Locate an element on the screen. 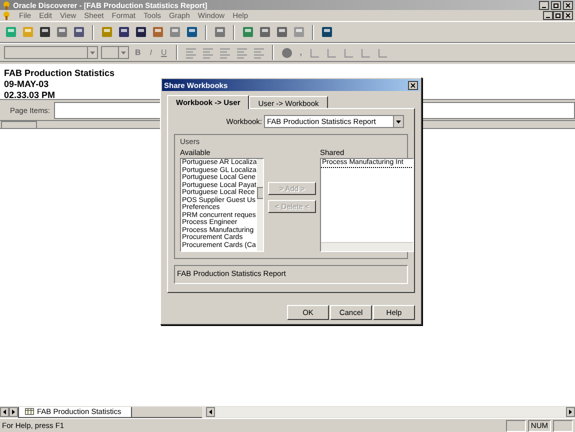 This screenshot has height=432, width=575. report-title: FAB Production Statistics is located at coordinates (59, 73).